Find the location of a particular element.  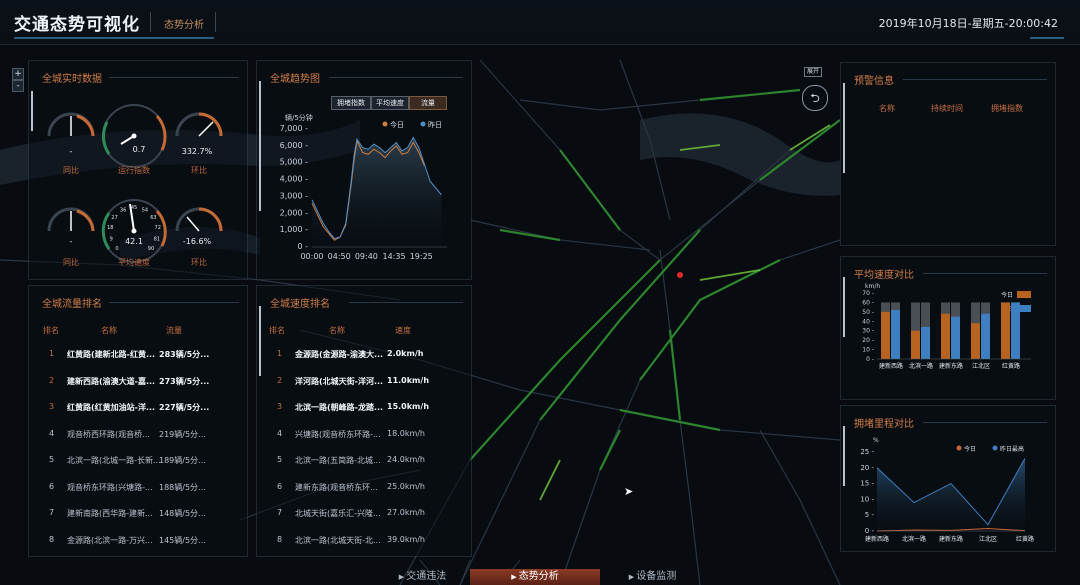

gauge-mom-run is located at coordinates (199, 124).